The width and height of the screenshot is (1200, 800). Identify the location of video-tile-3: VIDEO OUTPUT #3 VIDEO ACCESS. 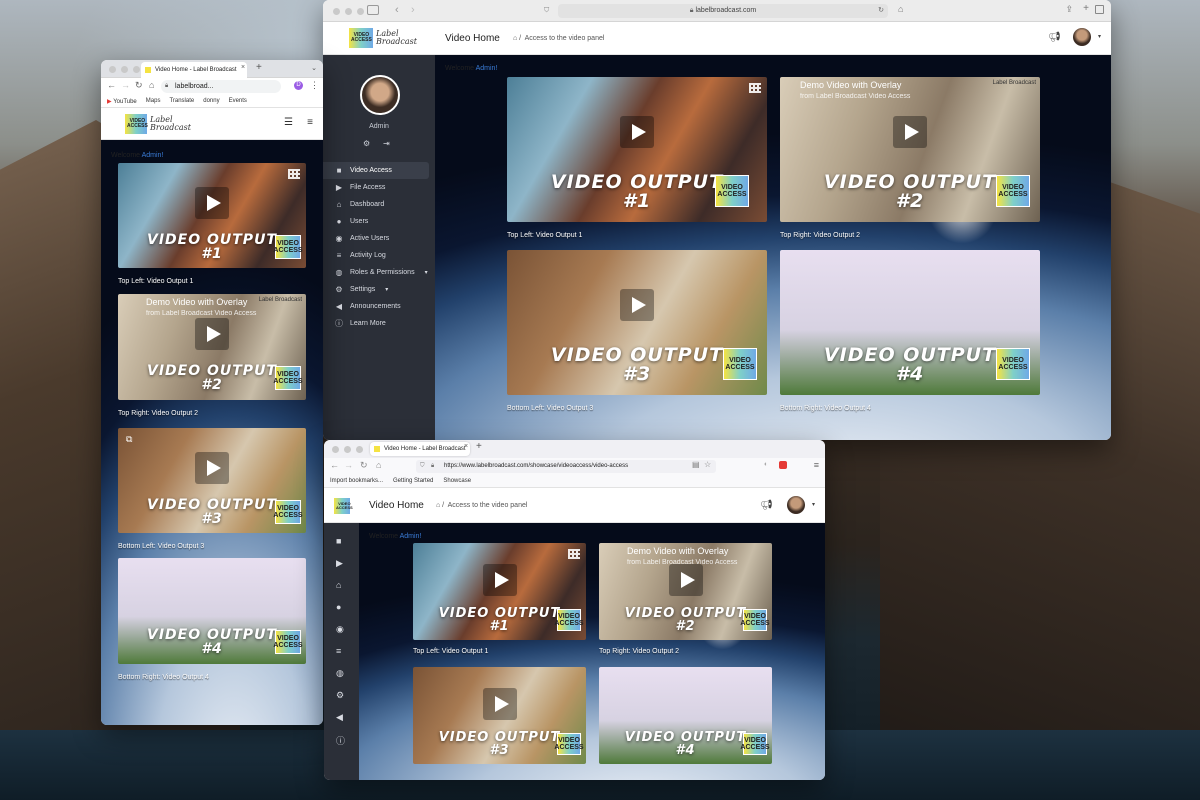
(499, 715).